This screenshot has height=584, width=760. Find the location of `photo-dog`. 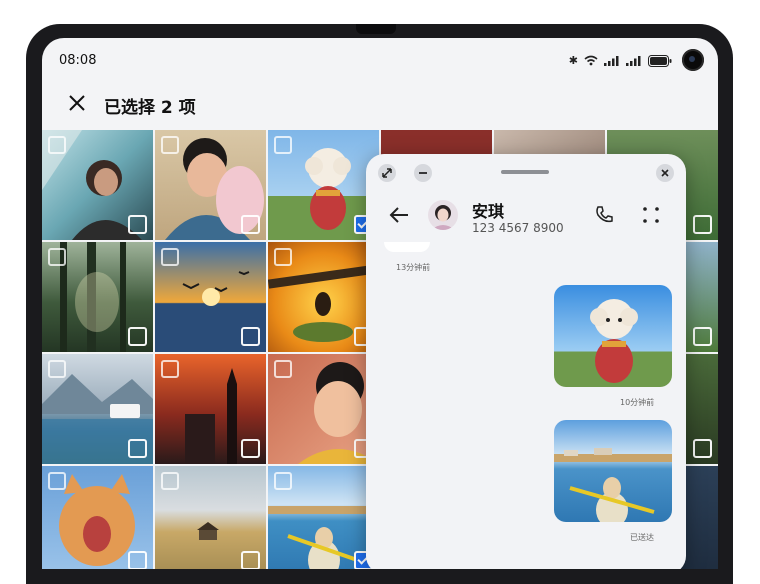

photo-dog is located at coordinates (614, 341).